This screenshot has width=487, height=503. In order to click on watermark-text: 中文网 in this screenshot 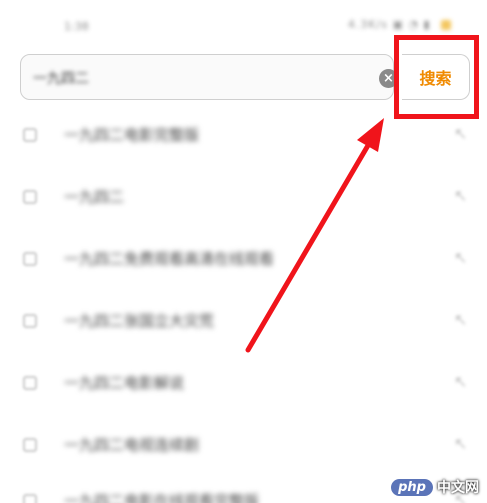, I will do `click(458, 488)`.